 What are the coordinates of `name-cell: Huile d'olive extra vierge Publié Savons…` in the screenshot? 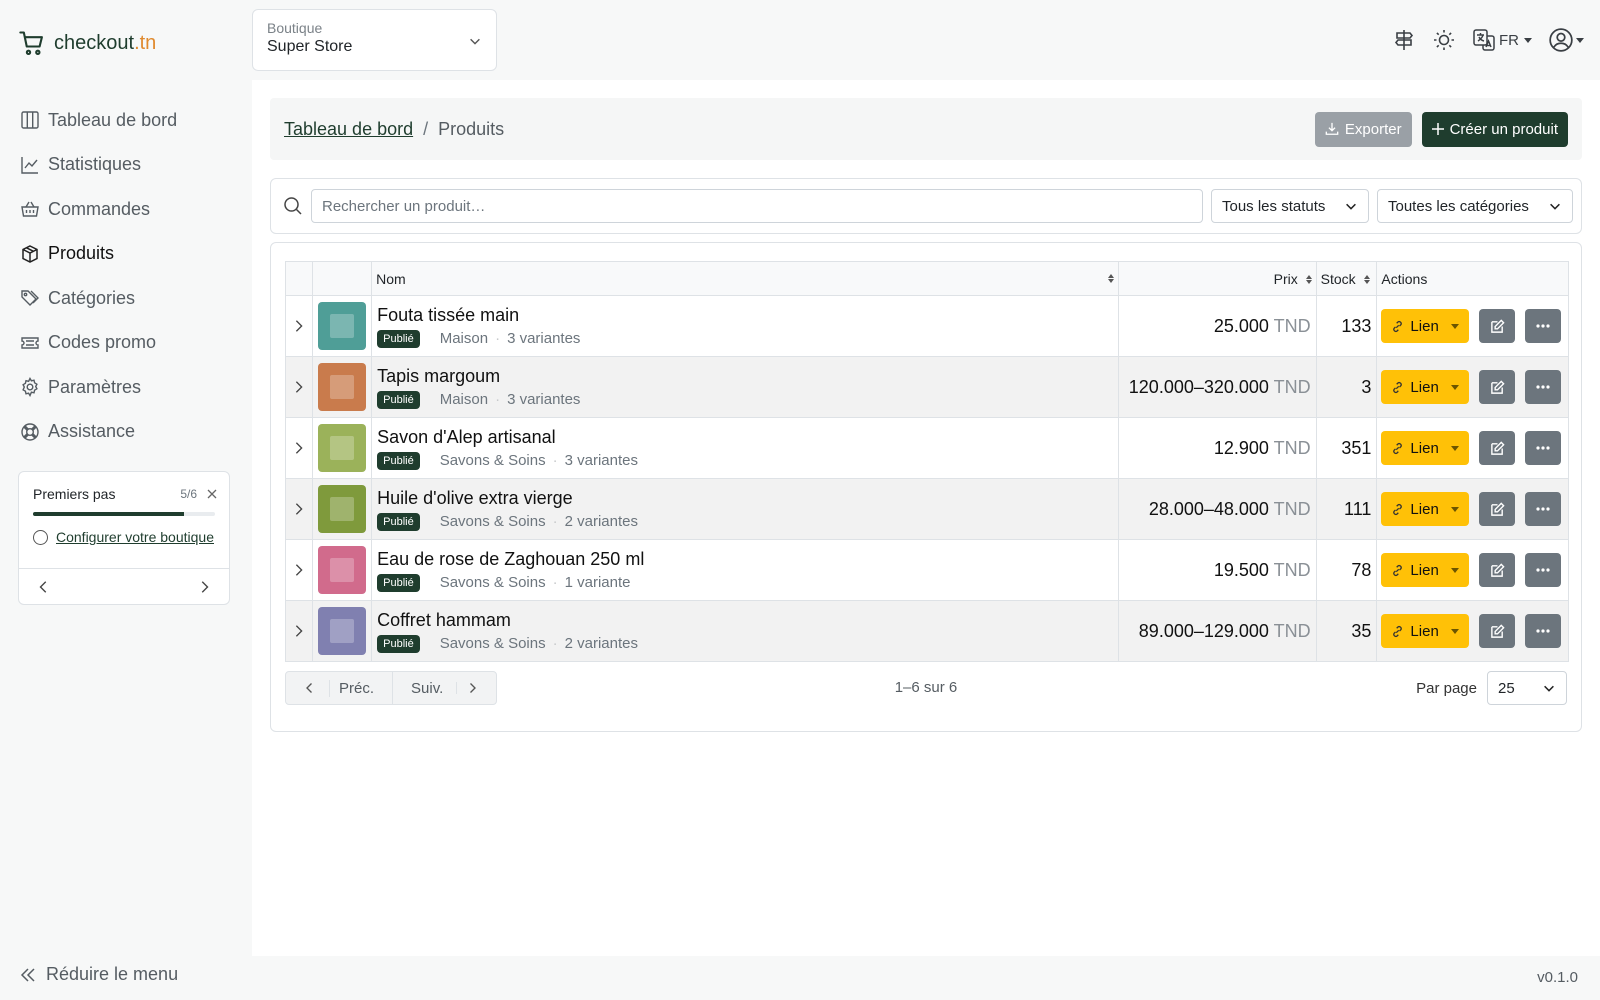 It's located at (745, 509).